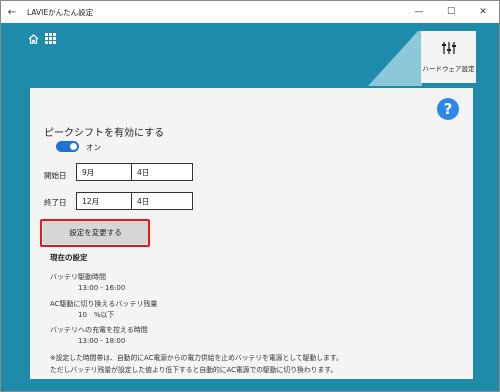 The height and width of the screenshot is (392, 500). Describe the element at coordinates (419, 12) in the screenshot. I see `minimize-button: —` at that location.